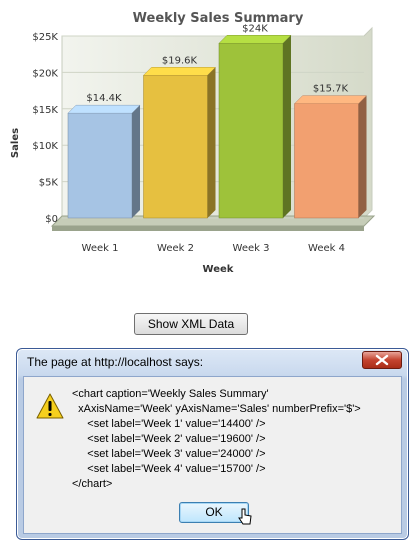  I want to click on bar-value-label: $15.7K, so click(331, 89).